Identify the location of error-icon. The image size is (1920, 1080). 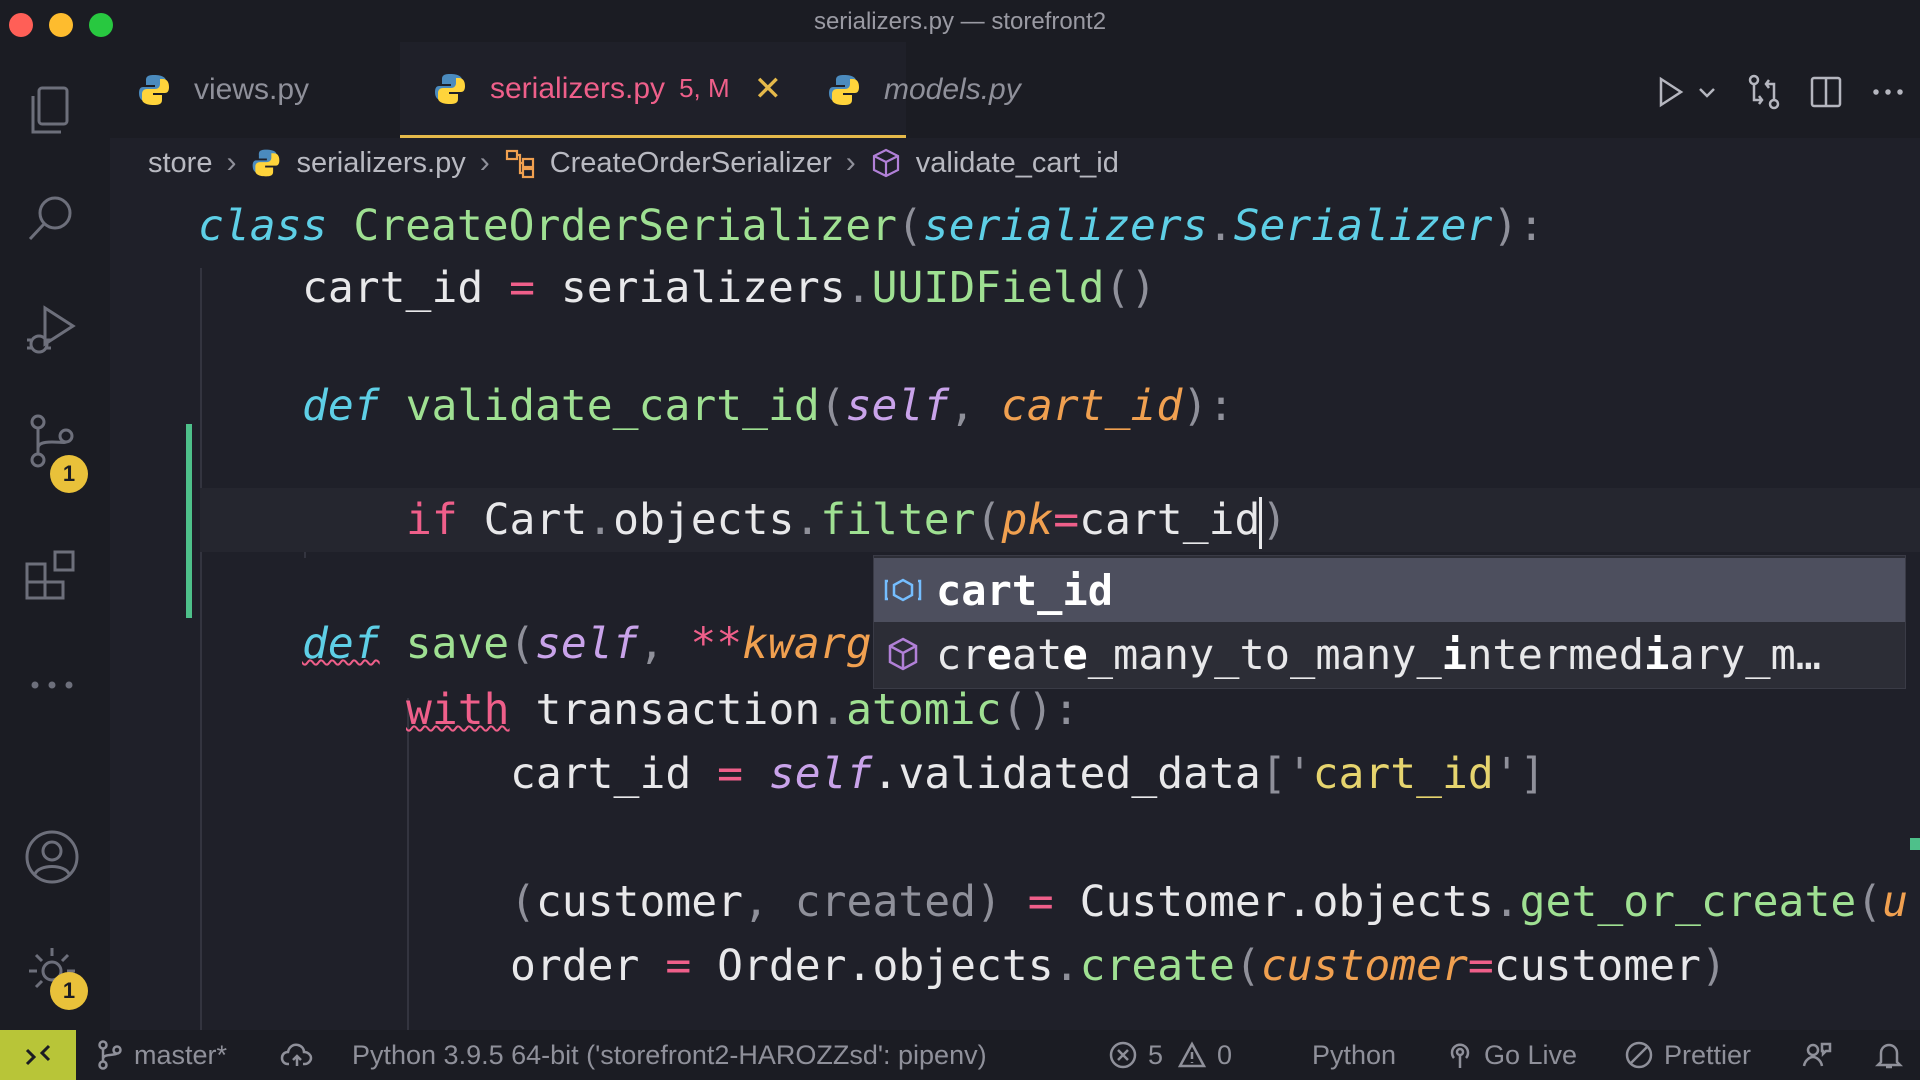
(1123, 1055).